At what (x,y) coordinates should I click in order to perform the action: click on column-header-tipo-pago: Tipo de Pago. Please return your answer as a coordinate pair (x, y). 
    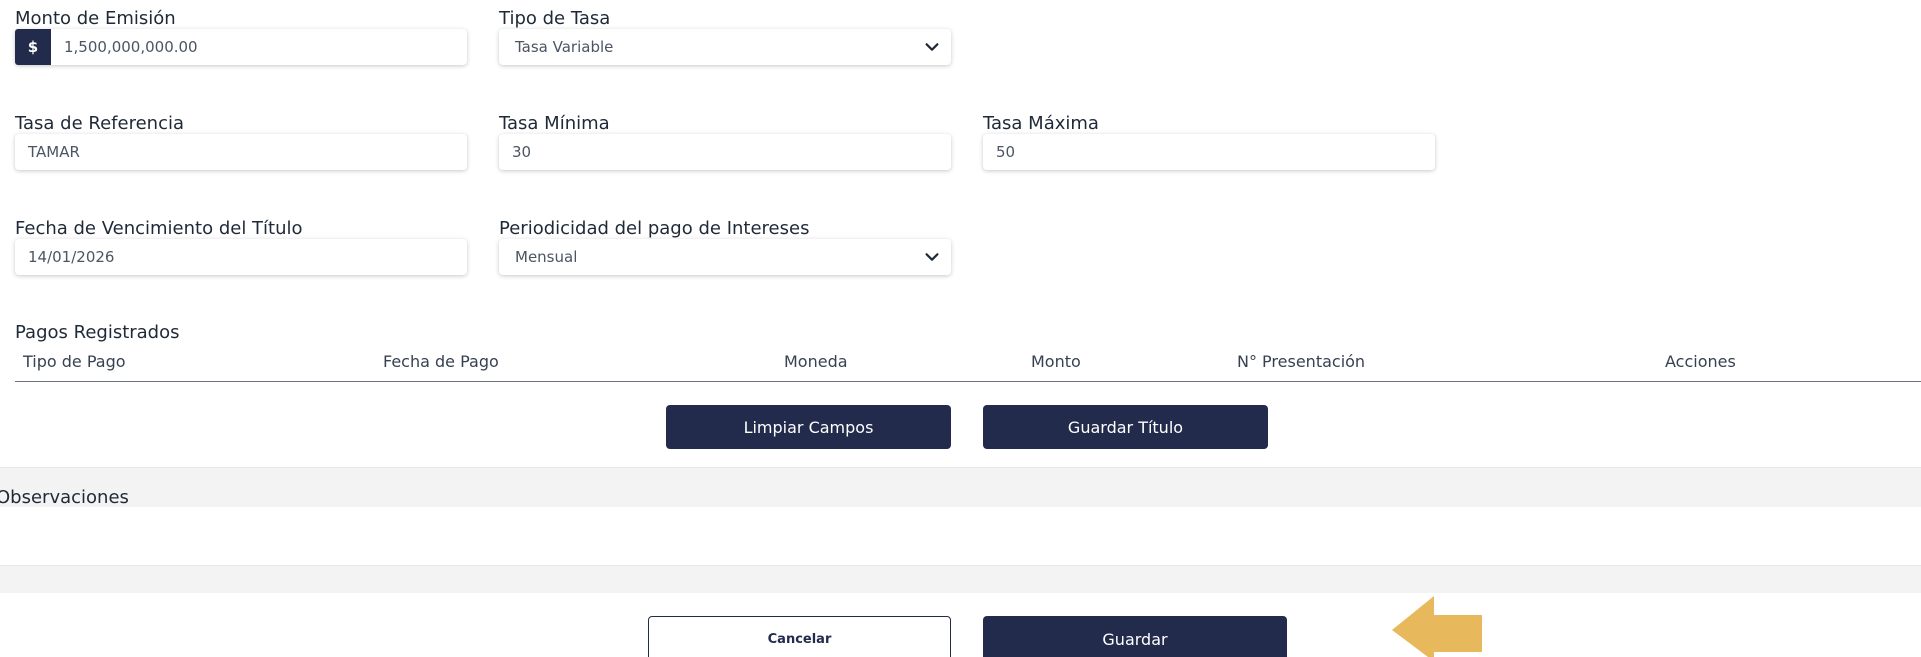
    Looking at the image, I should click on (74, 361).